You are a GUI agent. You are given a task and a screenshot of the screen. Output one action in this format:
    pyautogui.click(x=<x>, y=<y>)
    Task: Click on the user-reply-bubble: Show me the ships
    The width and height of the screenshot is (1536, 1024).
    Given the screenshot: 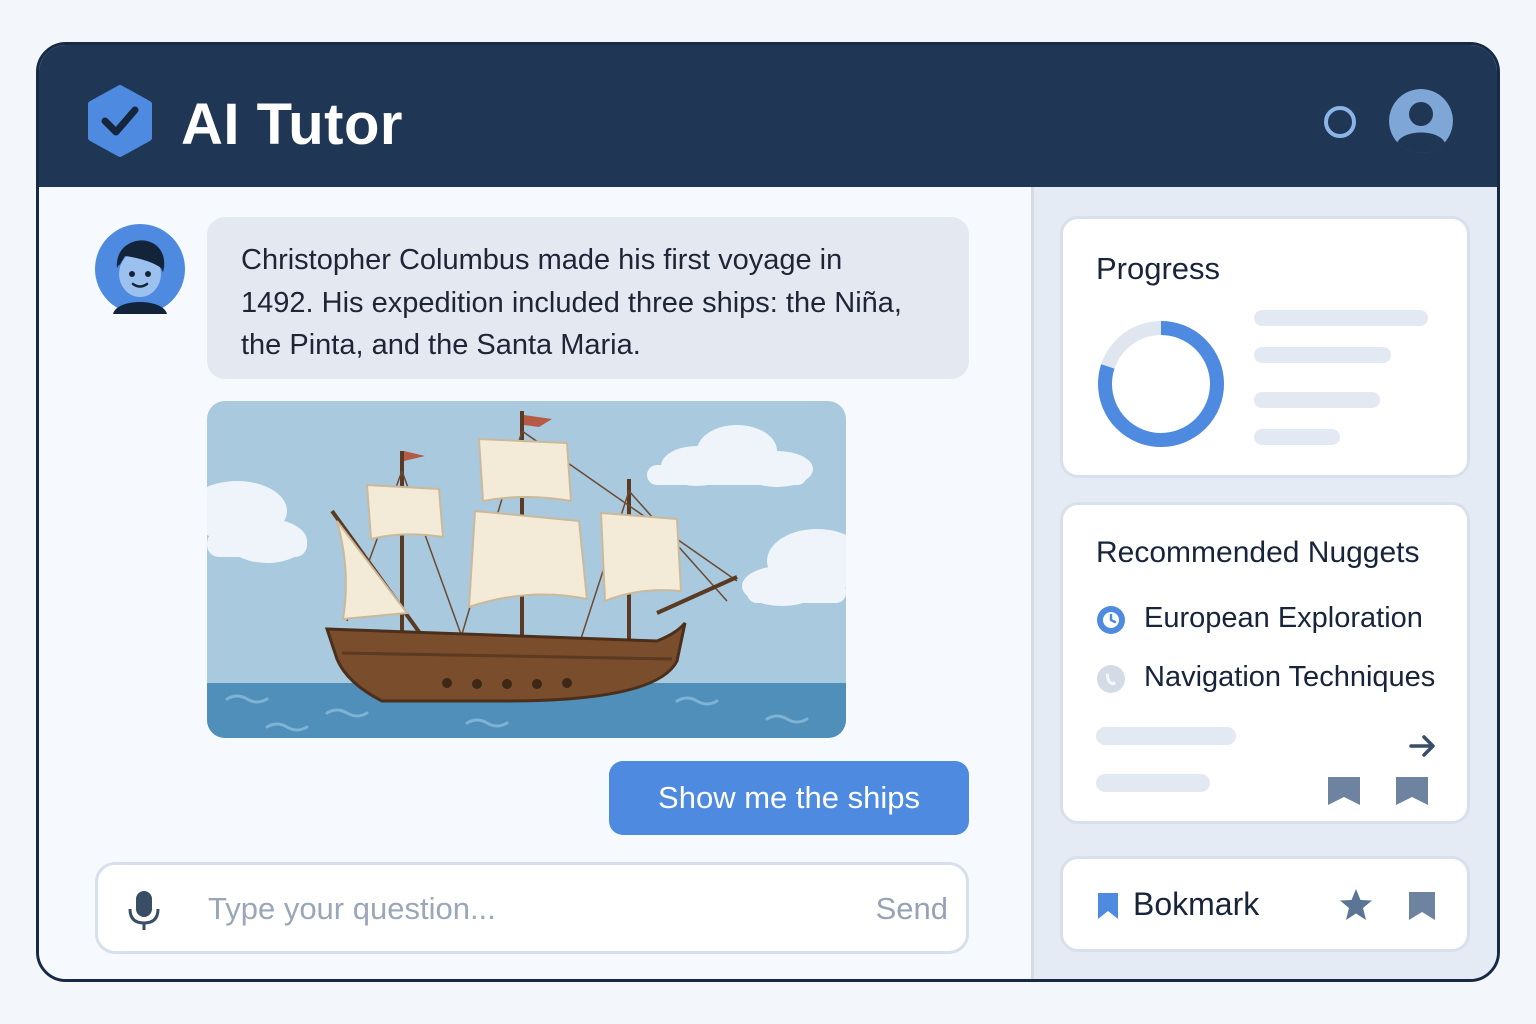 What is the action you would take?
    pyautogui.click(x=789, y=798)
    